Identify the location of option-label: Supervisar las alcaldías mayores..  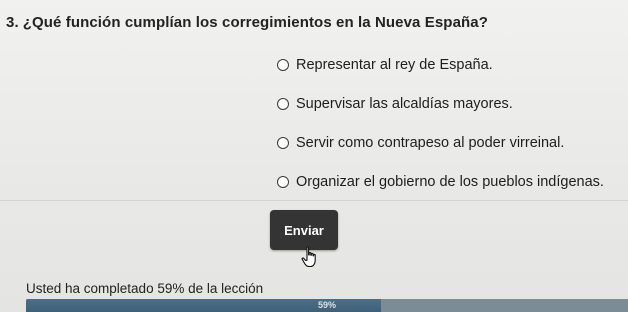
(404, 104).